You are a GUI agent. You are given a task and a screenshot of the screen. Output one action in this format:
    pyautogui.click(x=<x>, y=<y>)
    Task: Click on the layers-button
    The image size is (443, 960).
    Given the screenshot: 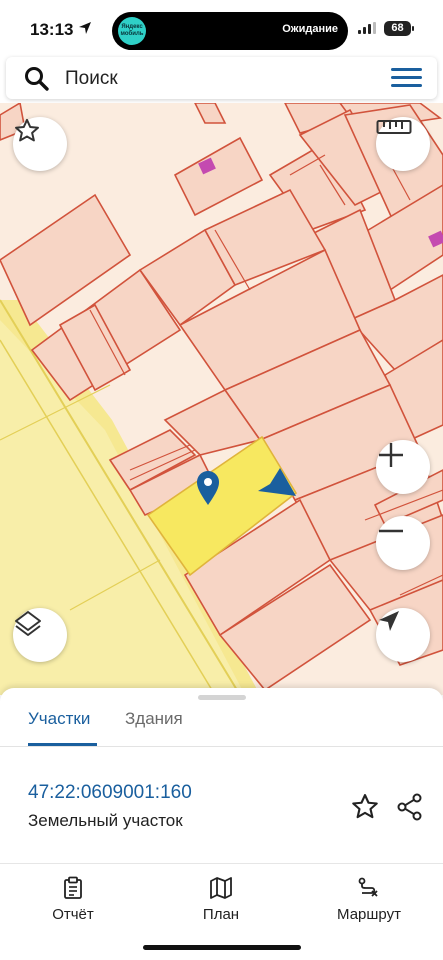 What is the action you would take?
    pyautogui.click(x=40, y=635)
    